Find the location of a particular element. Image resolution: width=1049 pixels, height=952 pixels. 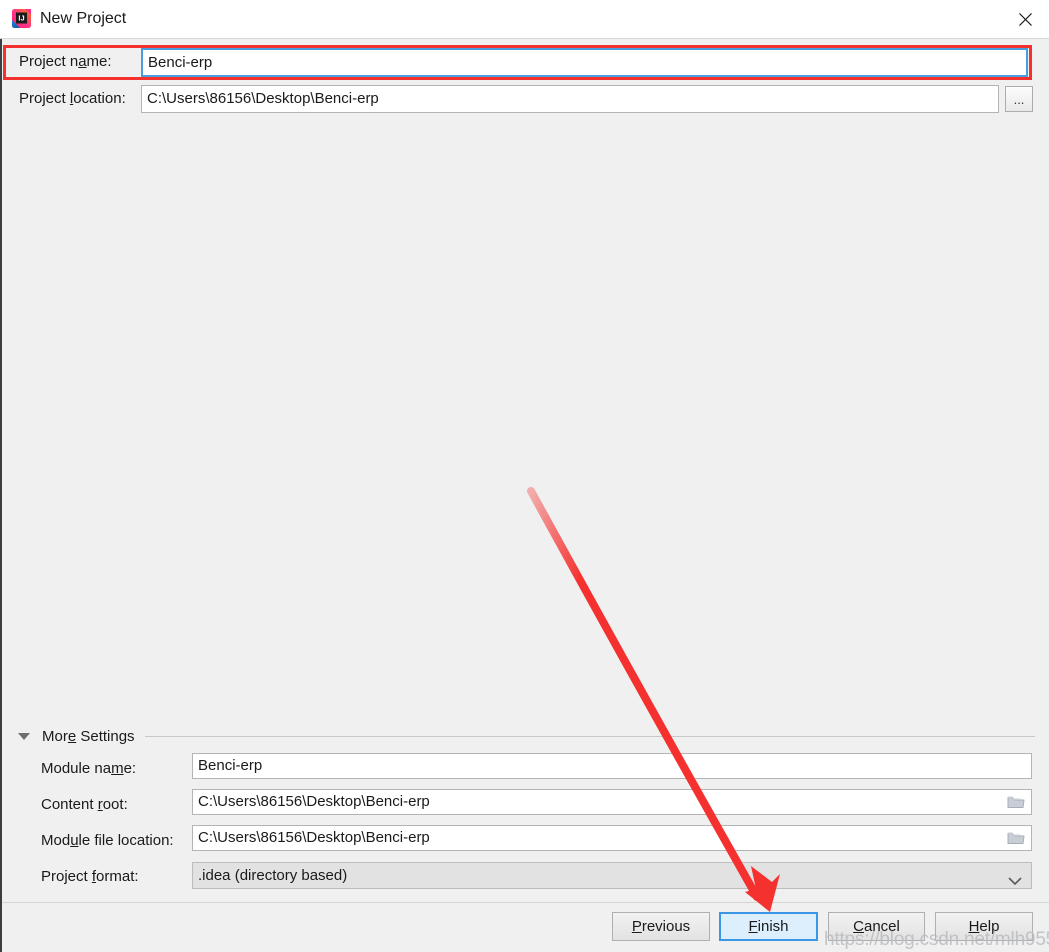

intellij-idea-icon: IJ is located at coordinates (21, 18).